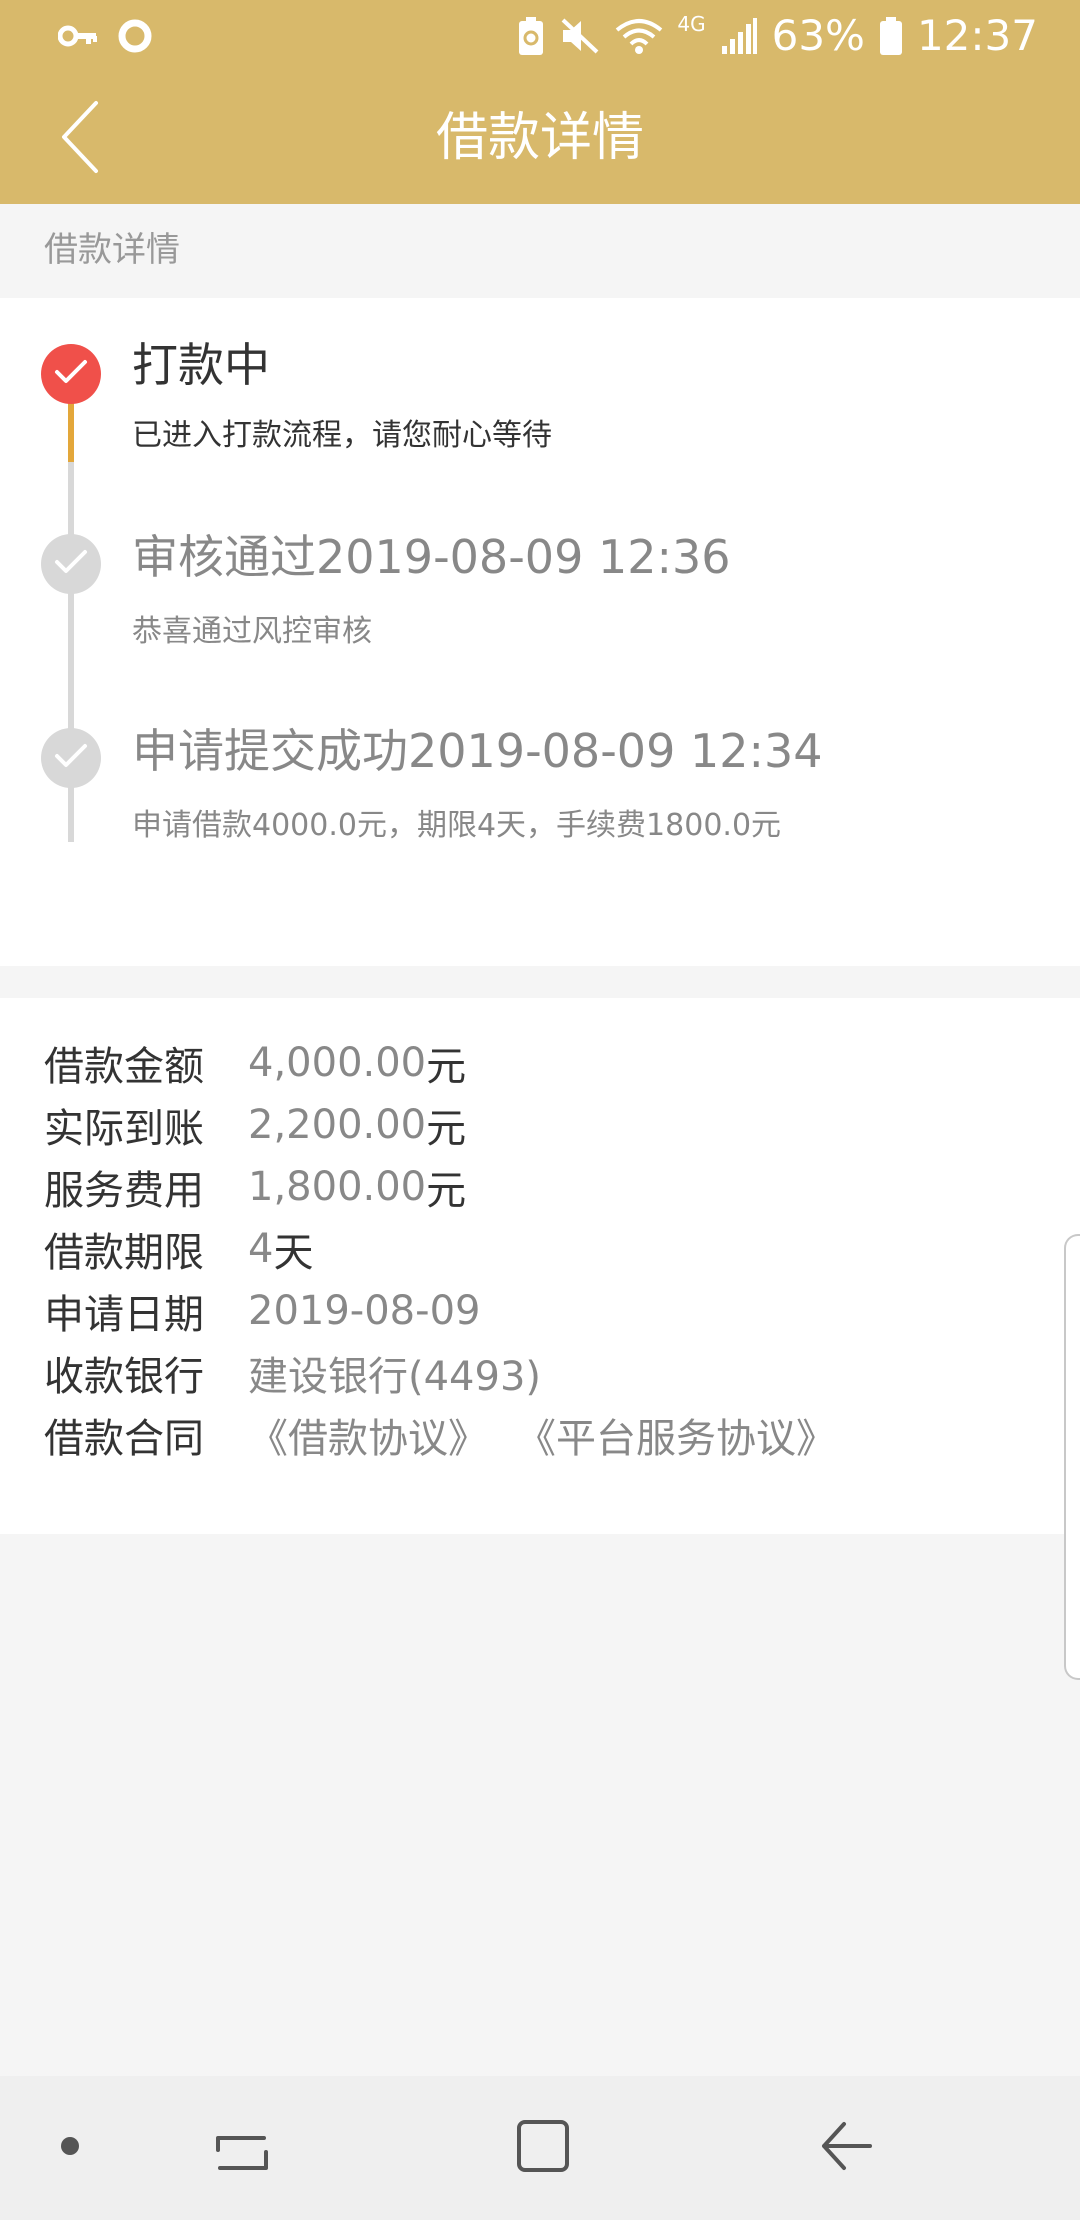 This screenshot has height=2220, width=1080. Describe the element at coordinates (395, 1377) in the screenshot. I see `detail-value: 建设银行(4493)` at that location.